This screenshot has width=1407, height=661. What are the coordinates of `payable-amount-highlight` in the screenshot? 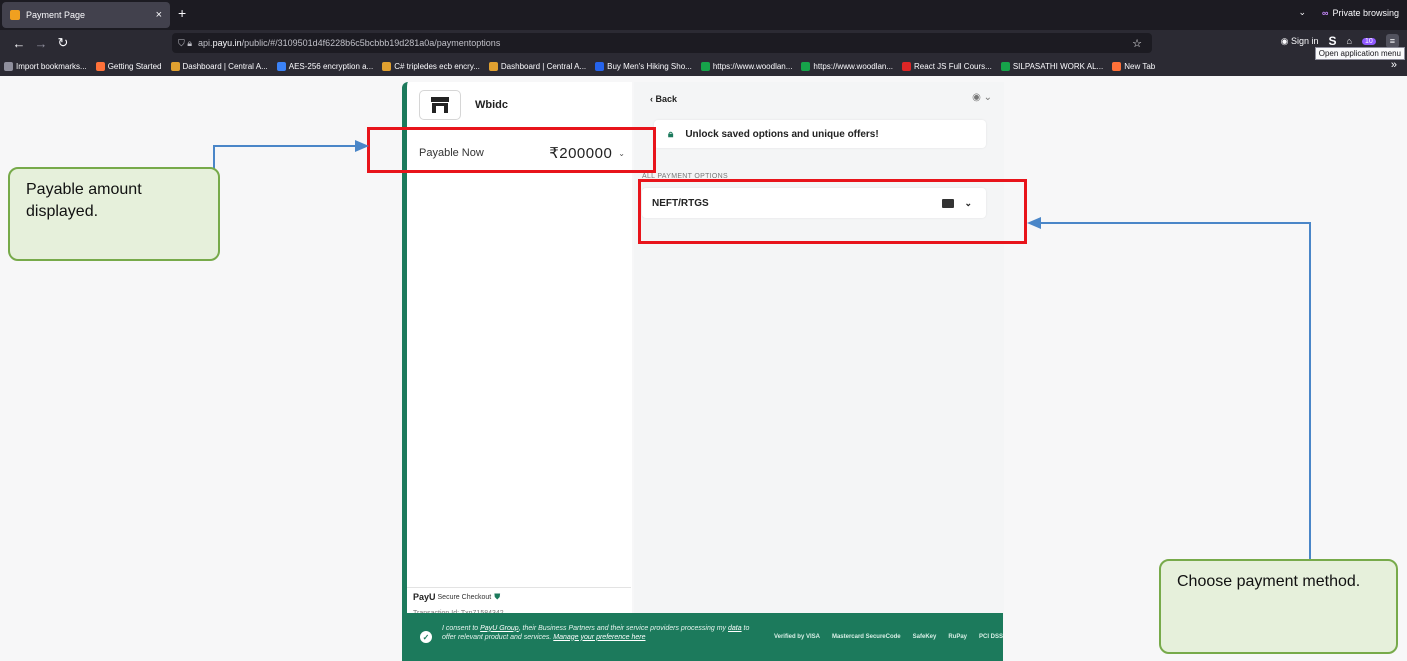 It's located at (511, 150).